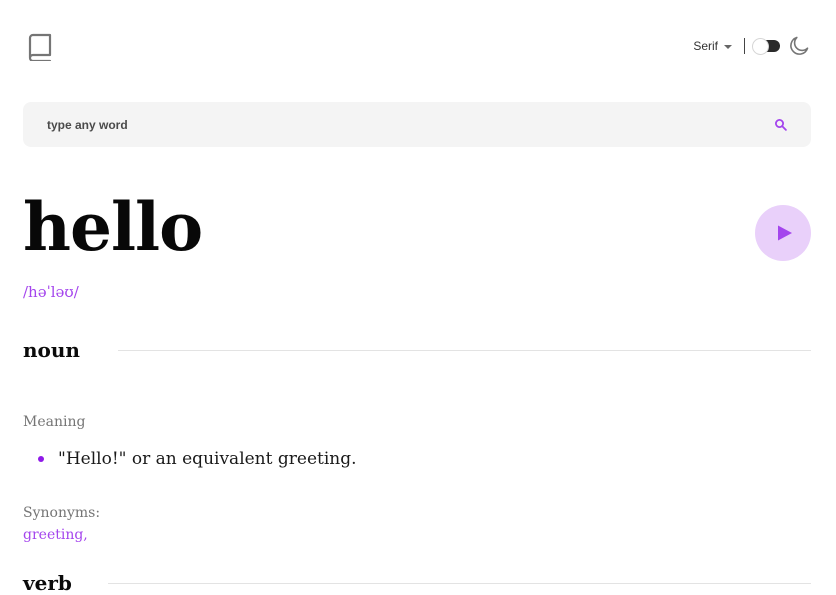 Image resolution: width=836 pixels, height=595 pixels. I want to click on theme-toggle, so click(766, 46).